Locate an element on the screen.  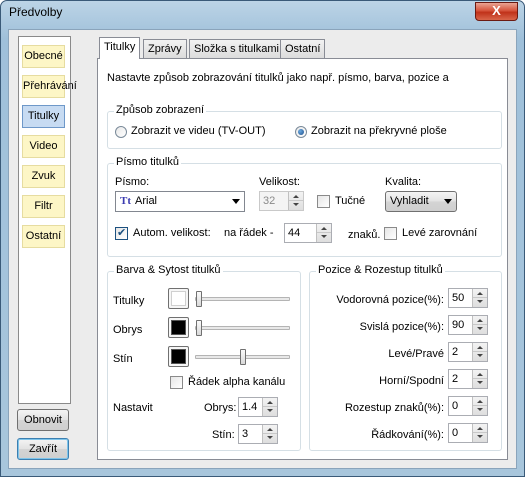
font-select: Tt Arial is located at coordinates (180, 201).